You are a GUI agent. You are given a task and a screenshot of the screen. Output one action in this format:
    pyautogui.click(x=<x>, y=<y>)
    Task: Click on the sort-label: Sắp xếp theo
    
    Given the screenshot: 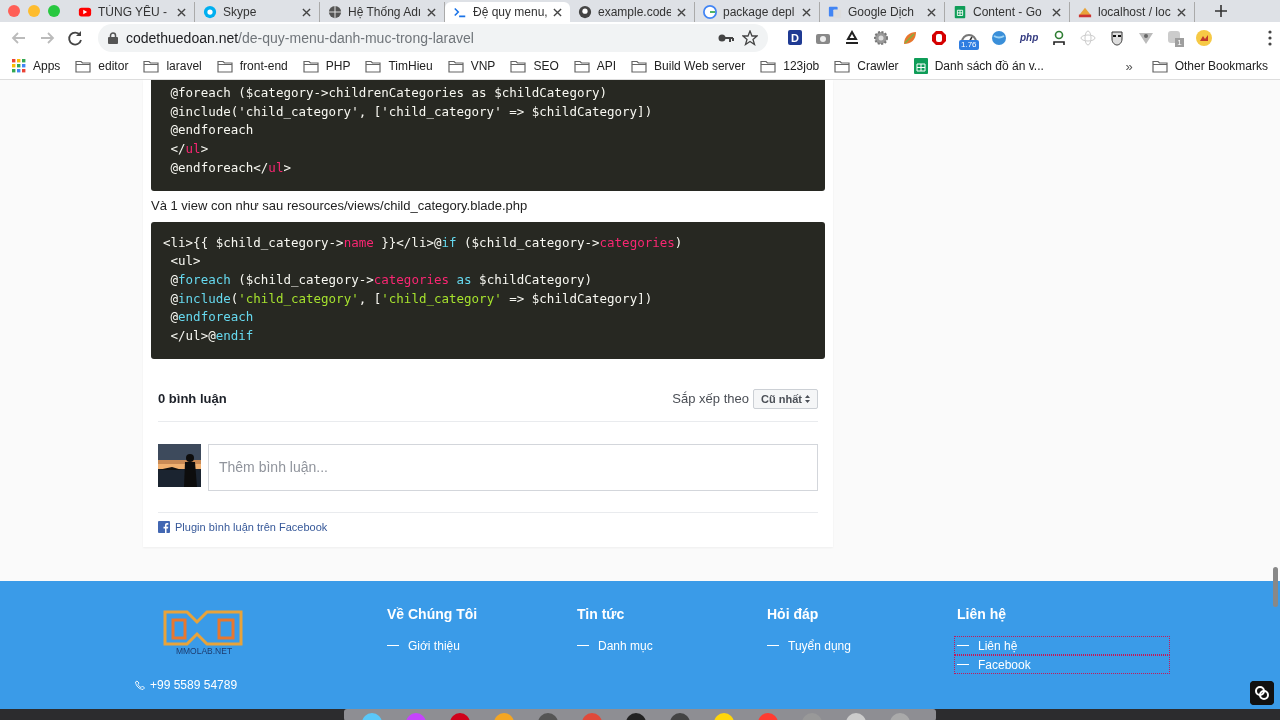 What is the action you would take?
    pyautogui.click(x=710, y=399)
    